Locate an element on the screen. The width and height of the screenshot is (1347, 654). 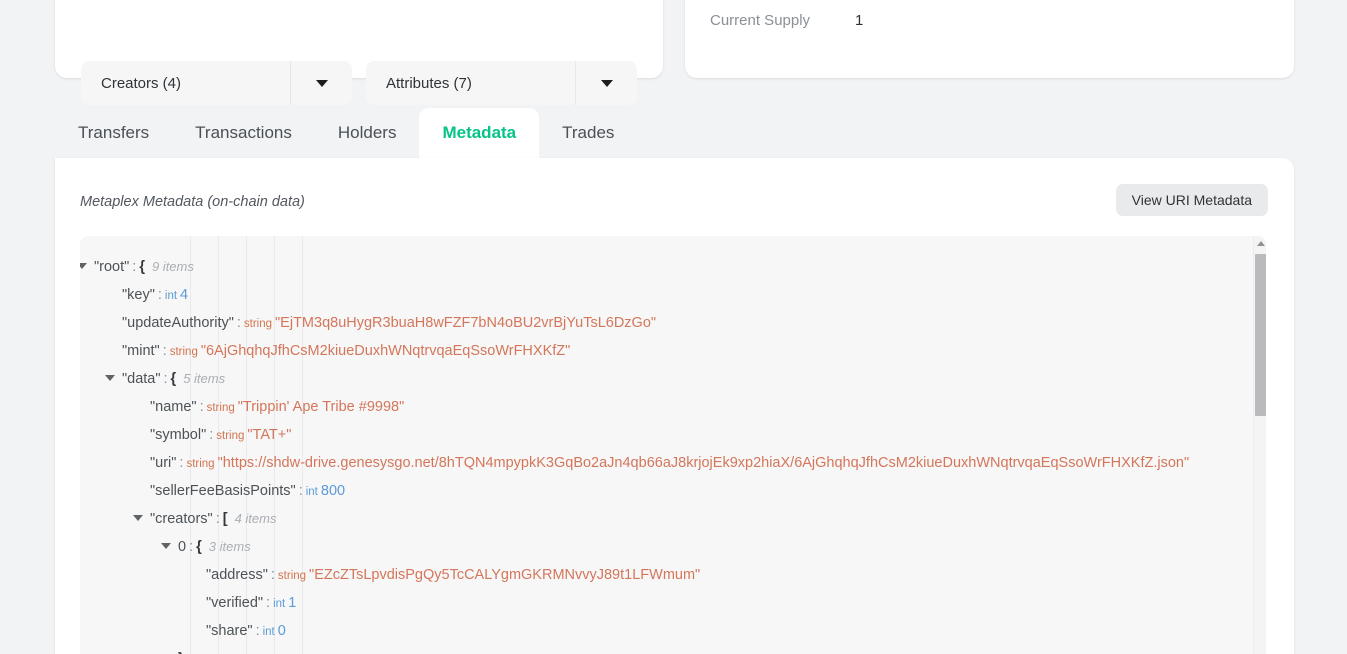
triangle-up-icon is located at coordinates (1260, 243).